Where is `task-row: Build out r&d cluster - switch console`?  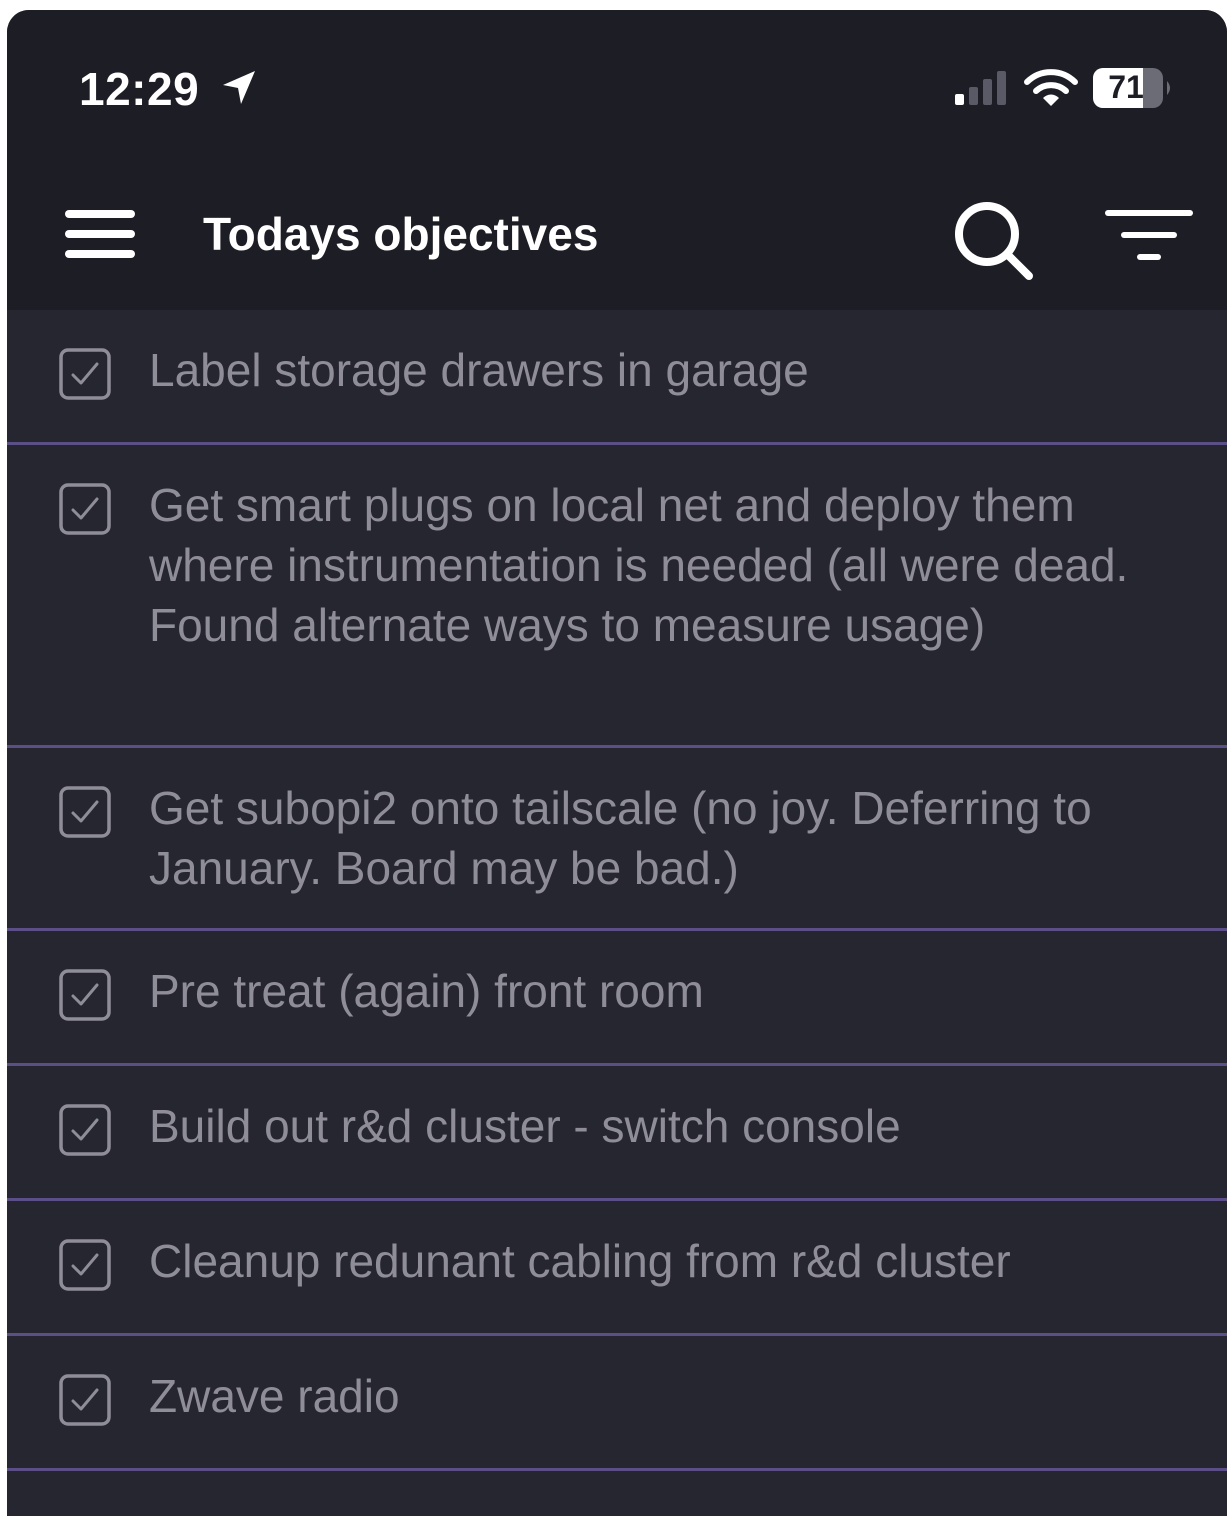
task-row: Build out r&d cluster - switch console is located at coordinates (617, 1133).